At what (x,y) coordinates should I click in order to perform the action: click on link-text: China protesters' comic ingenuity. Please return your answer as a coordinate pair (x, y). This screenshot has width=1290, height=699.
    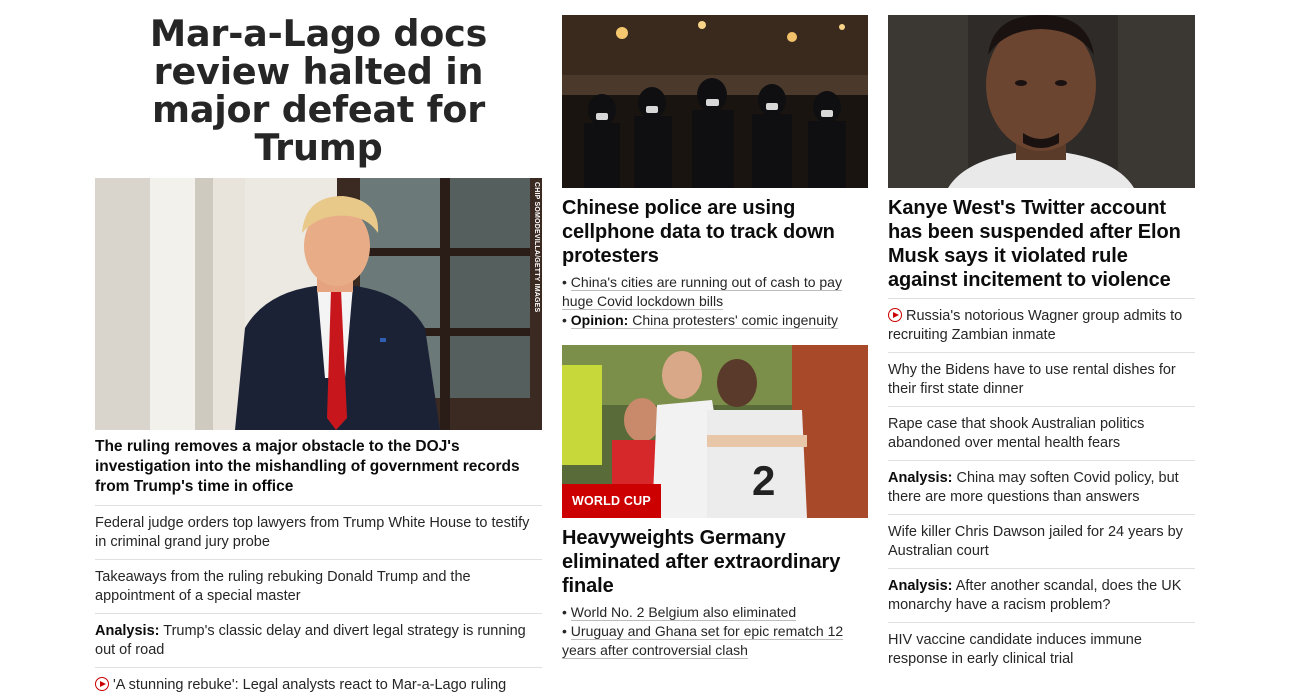
    Looking at the image, I should click on (735, 320).